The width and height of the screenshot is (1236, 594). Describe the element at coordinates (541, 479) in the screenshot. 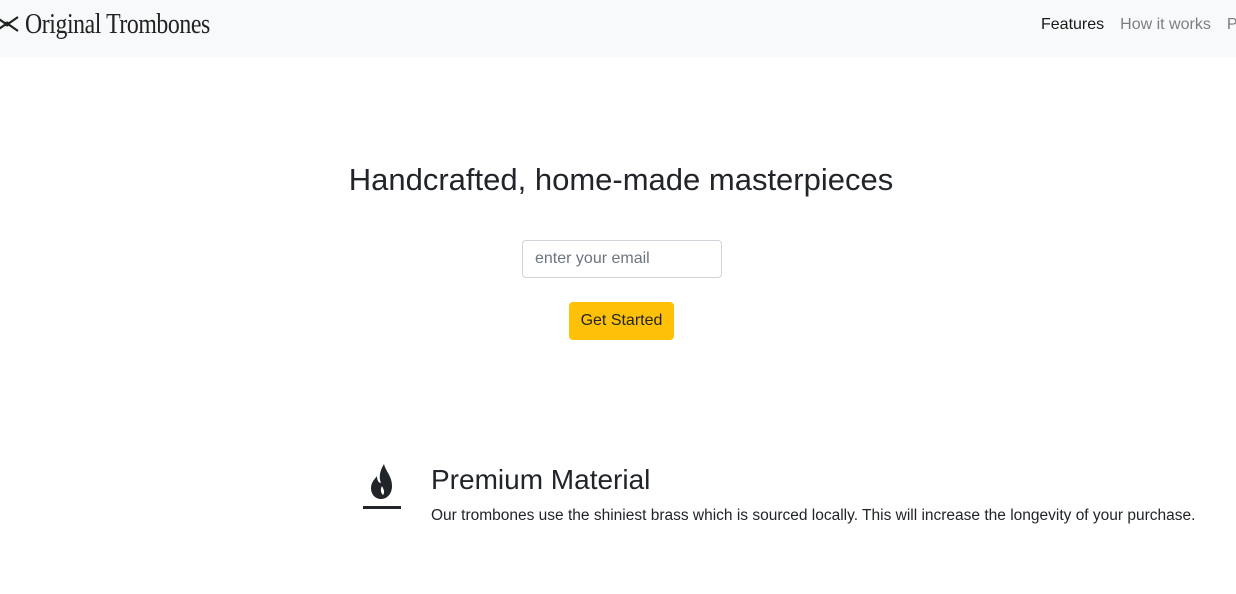

I see `feature-title: Premium Material` at that location.